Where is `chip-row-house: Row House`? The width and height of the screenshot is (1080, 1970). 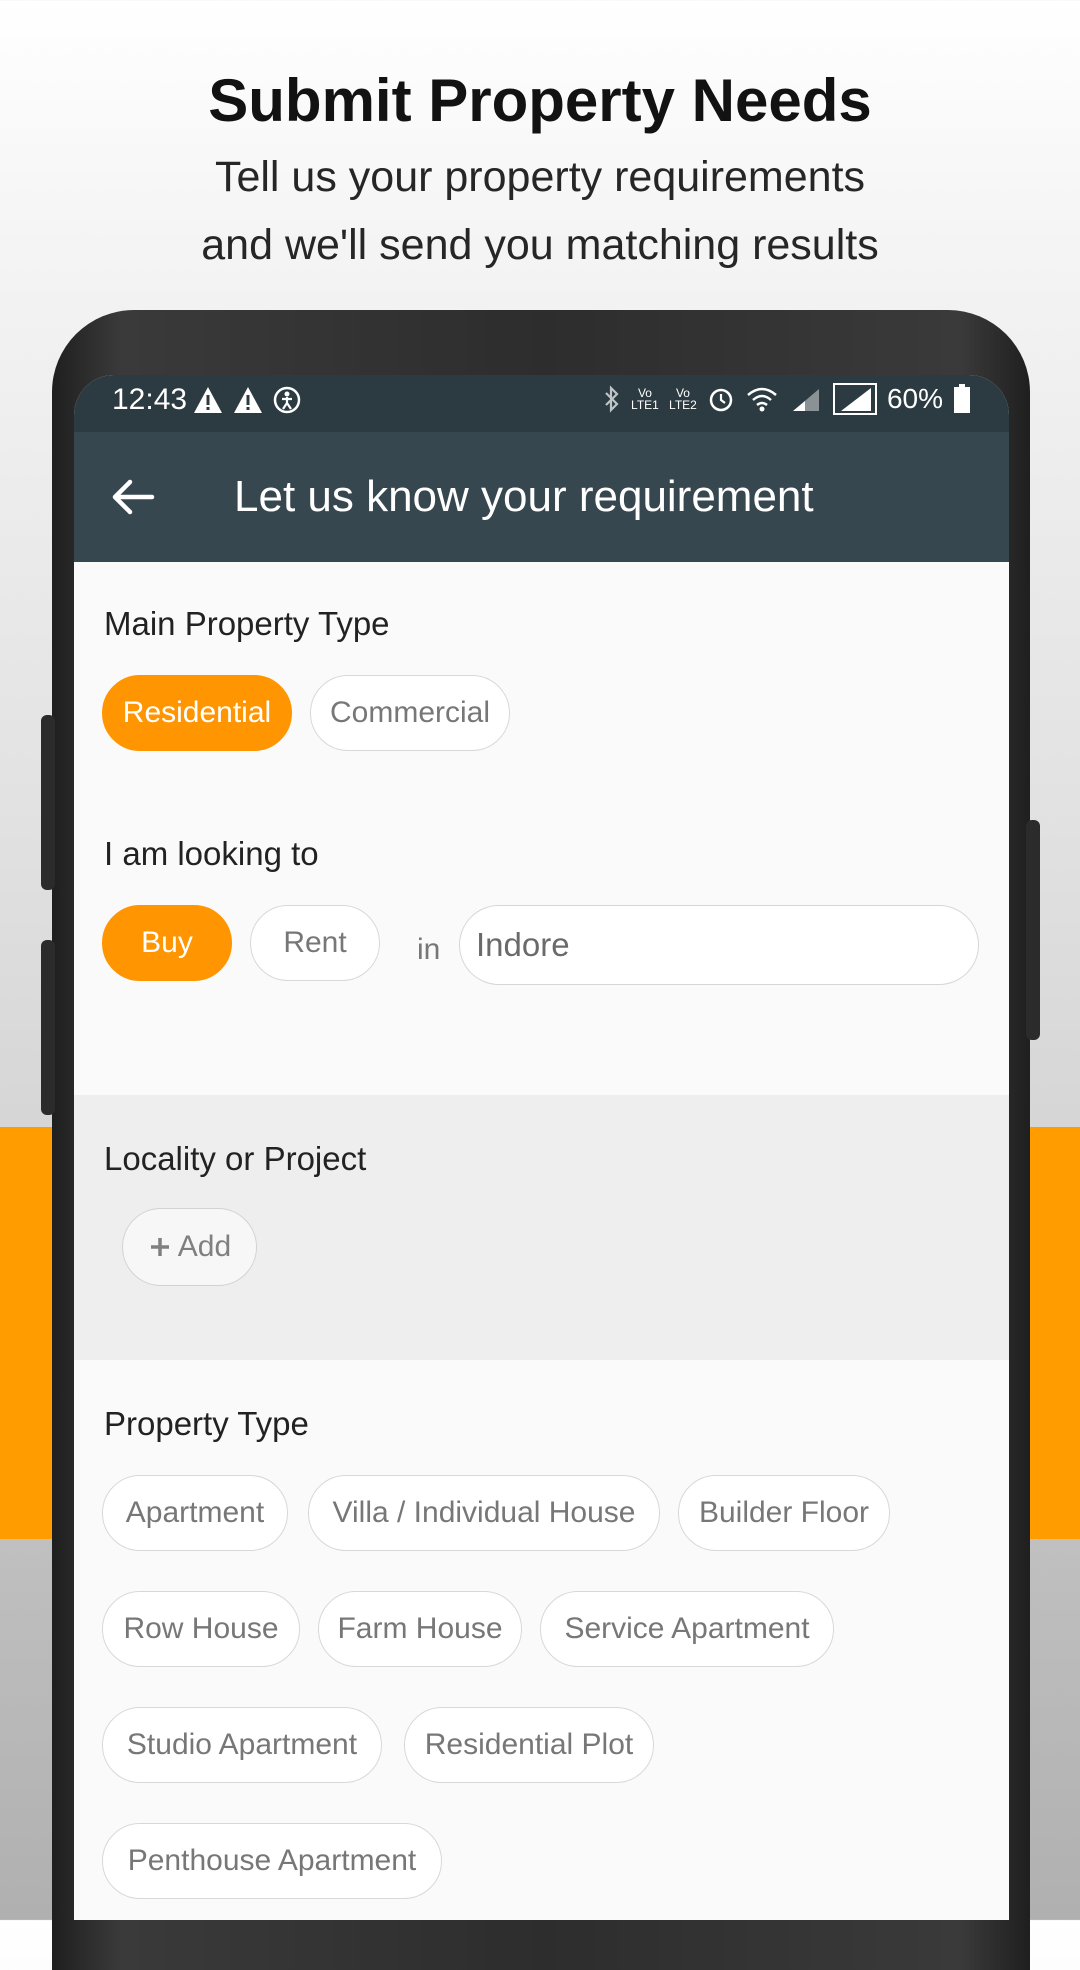 chip-row-house: Row House is located at coordinates (201, 1629).